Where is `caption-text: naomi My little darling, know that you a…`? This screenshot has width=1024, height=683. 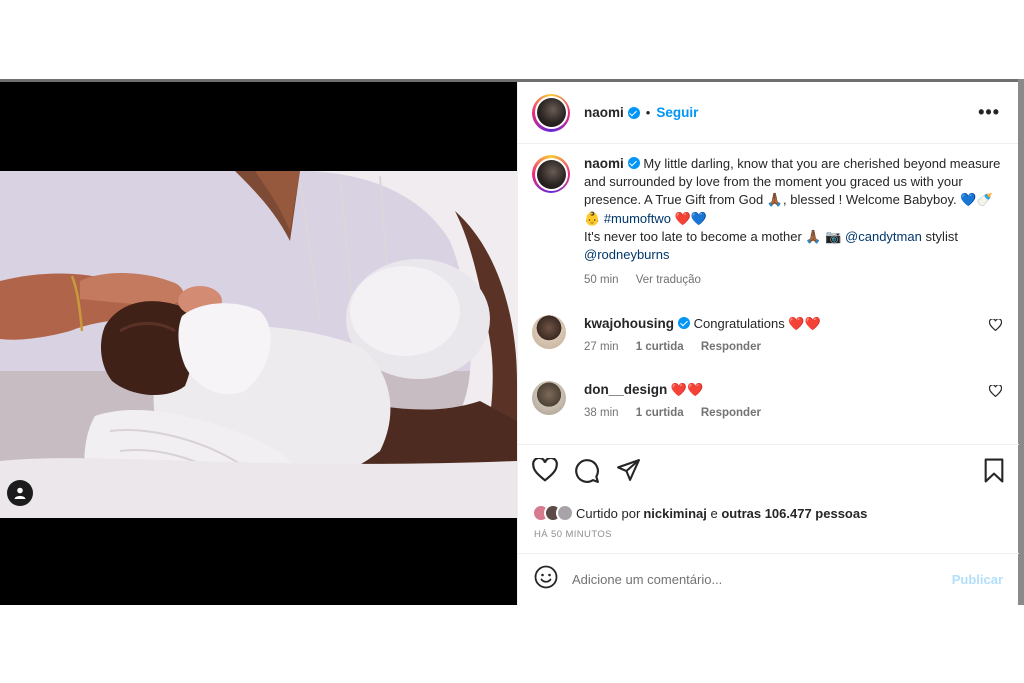 caption-text: naomi My little darling, know that you a… is located at coordinates (793, 209).